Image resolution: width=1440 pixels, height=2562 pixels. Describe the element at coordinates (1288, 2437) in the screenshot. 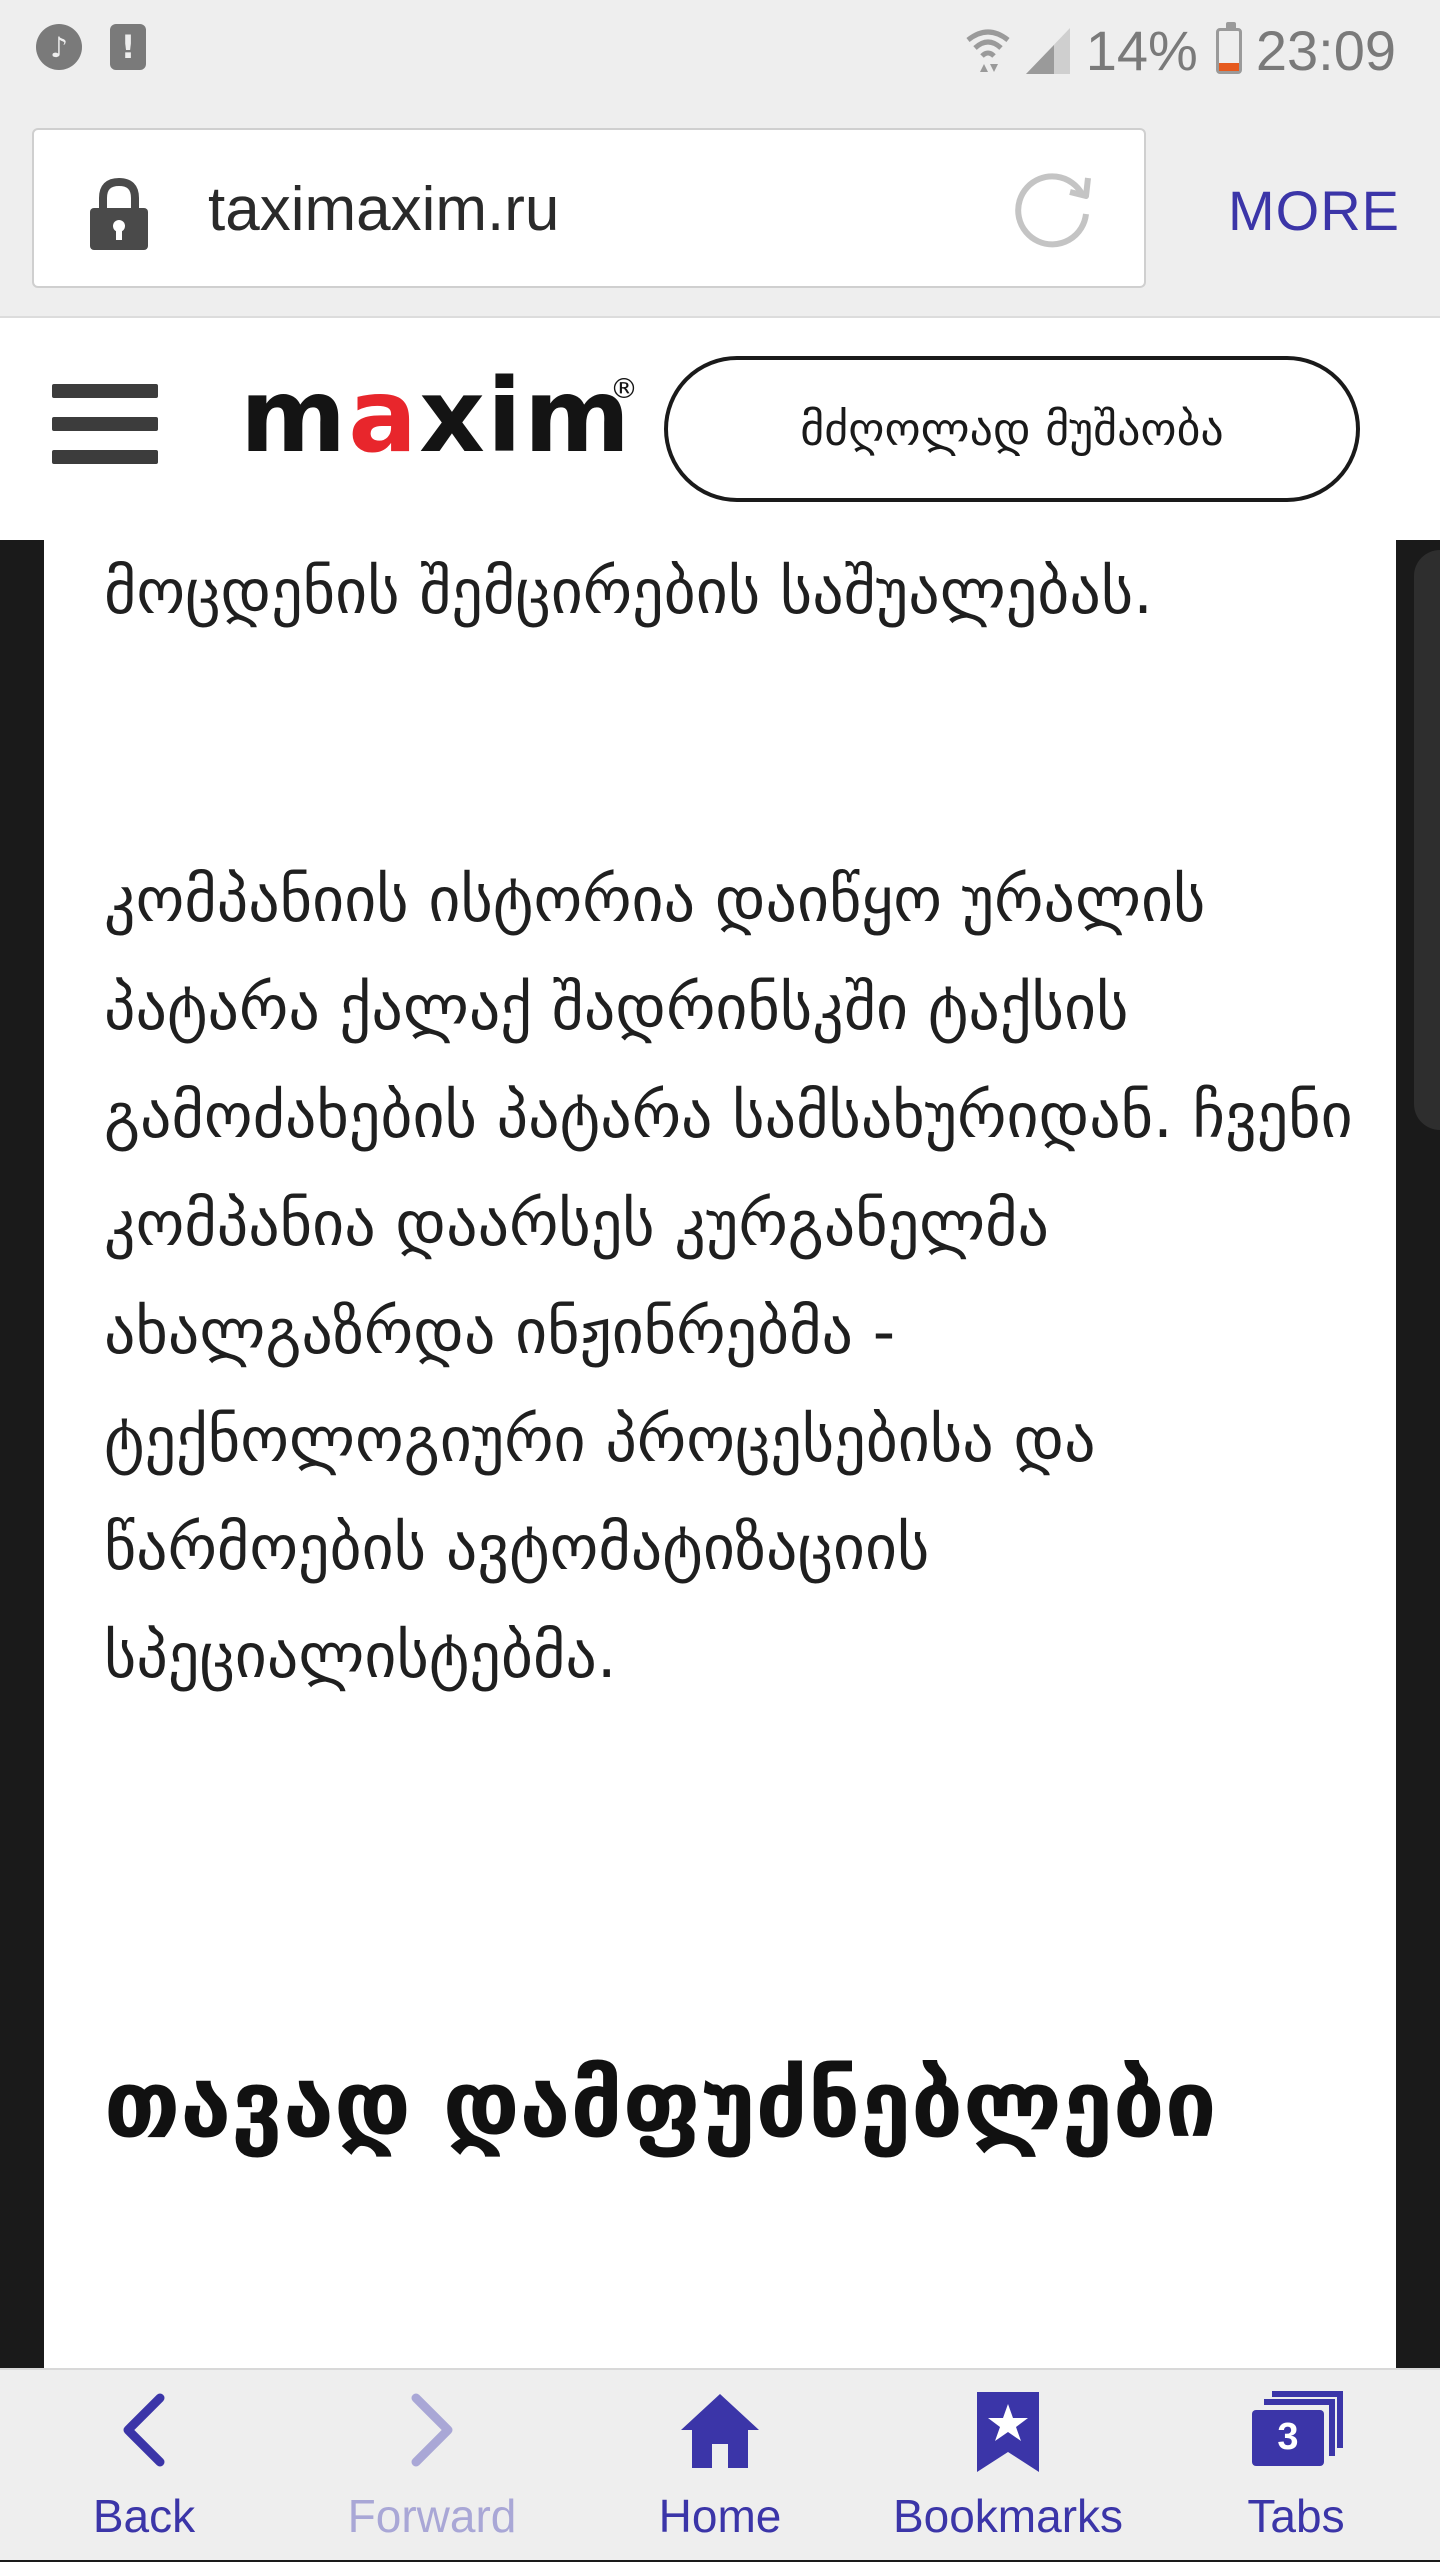

I see `tabs-count: 3` at that location.